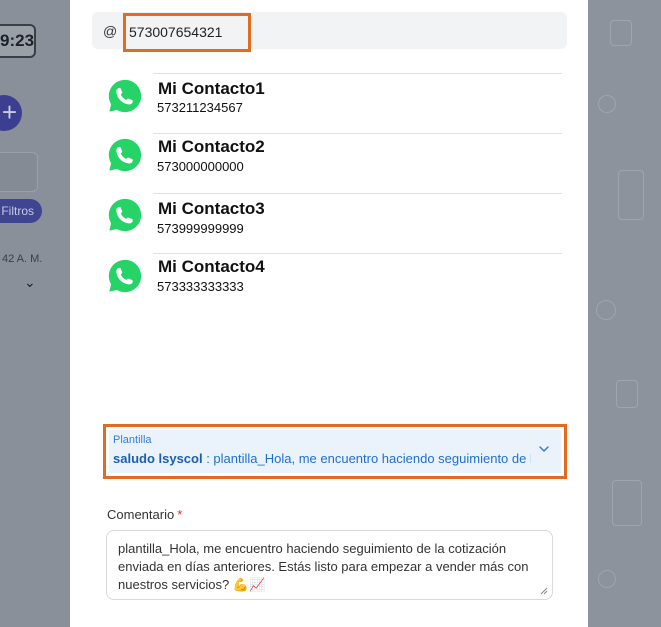 The width and height of the screenshot is (661, 627). I want to click on contact-name: Mi Contacto2, so click(211, 146).